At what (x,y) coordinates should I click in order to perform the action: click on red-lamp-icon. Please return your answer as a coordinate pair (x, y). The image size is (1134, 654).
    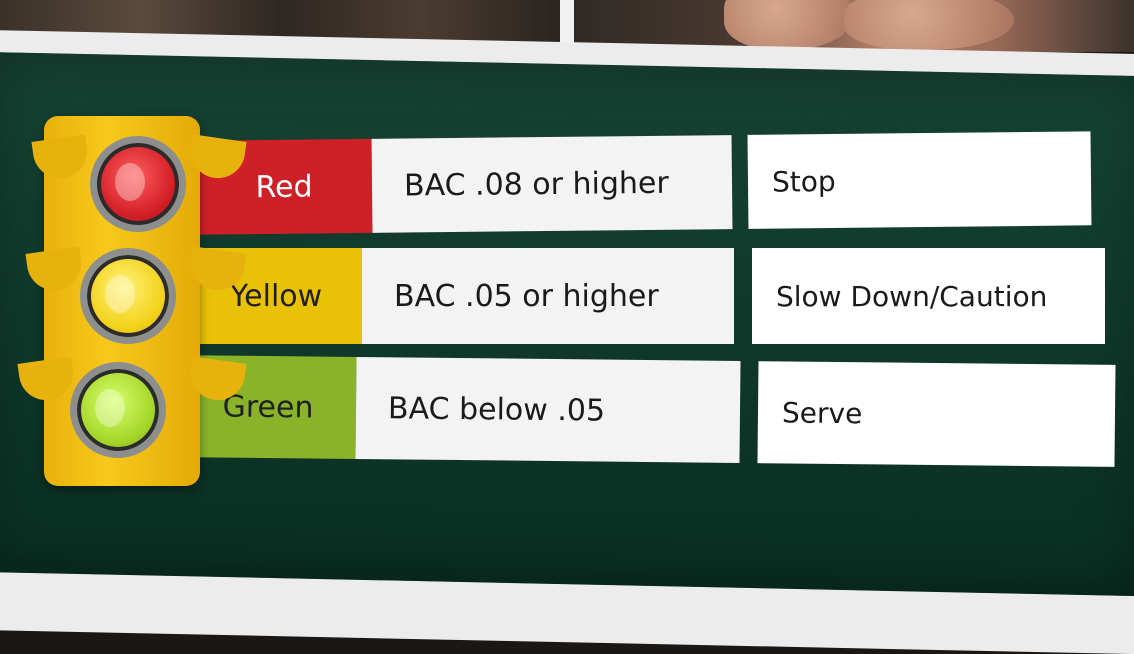
    Looking at the image, I should click on (138, 184).